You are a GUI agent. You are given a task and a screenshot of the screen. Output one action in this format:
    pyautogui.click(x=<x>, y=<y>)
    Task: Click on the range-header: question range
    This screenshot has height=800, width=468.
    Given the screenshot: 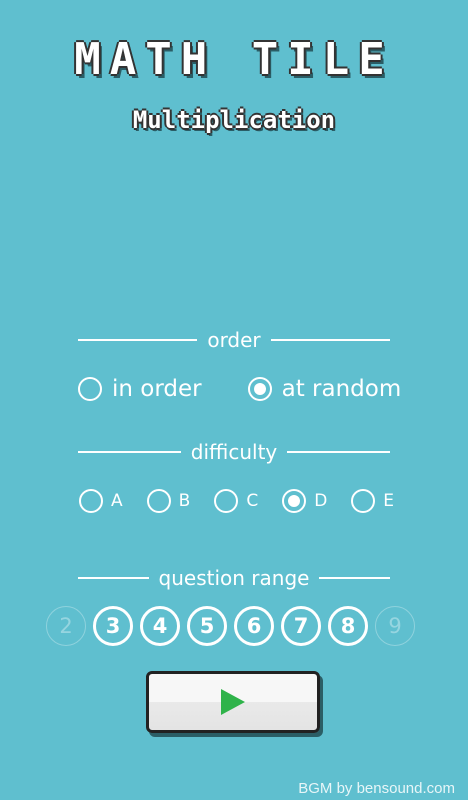 What is the action you would take?
    pyautogui.click(x=234, y=578)
    